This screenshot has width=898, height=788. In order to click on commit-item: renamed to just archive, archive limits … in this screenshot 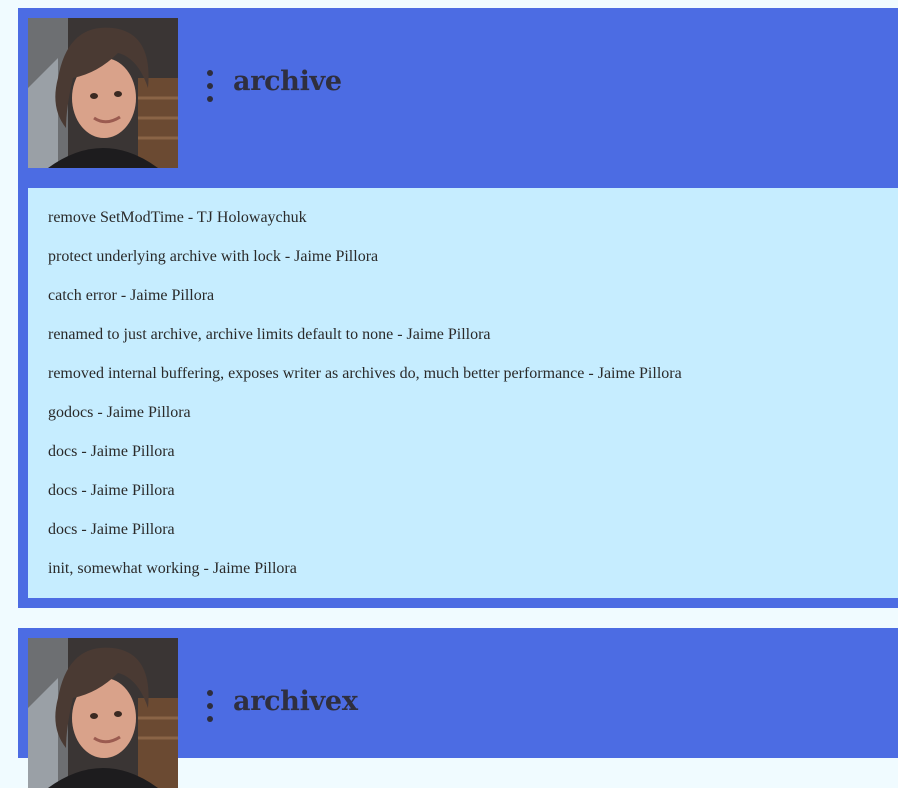, I will do `click(269, 334)`.